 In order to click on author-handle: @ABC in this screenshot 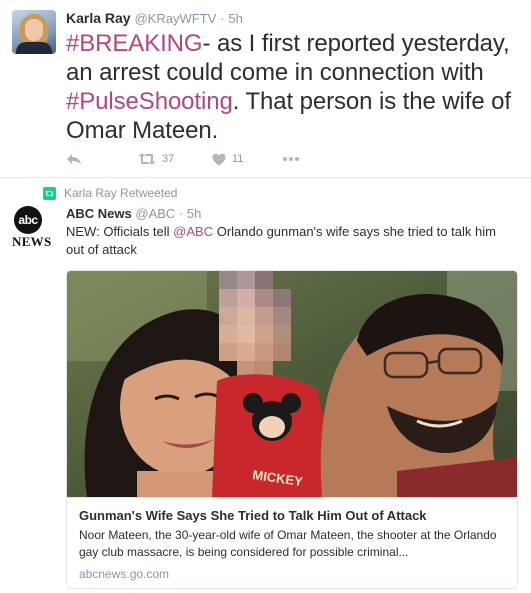, I will do `click(155, 213)`.